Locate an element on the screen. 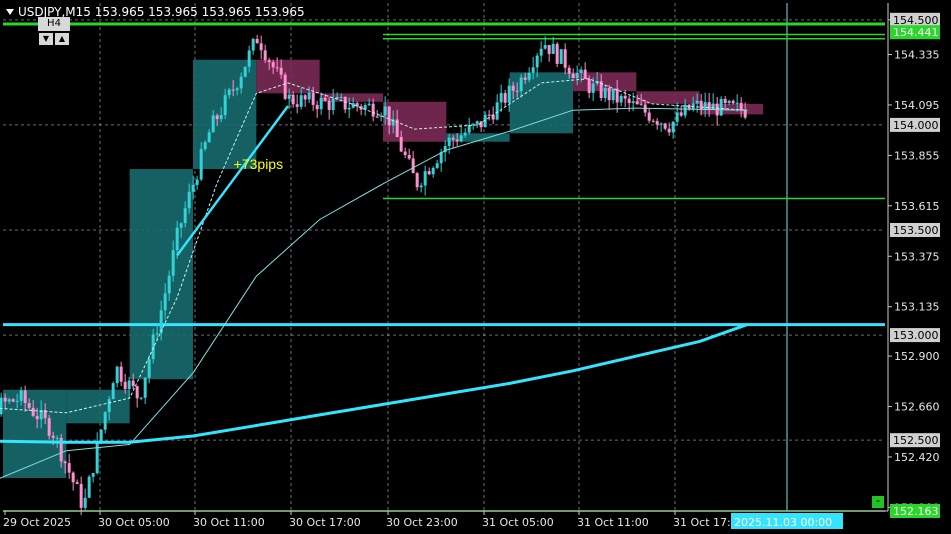 Image resolution: width=951 pixels, height=534 pixels. time-tick-label: 31 Oct 11:00 is located at coordinates (613, 522).